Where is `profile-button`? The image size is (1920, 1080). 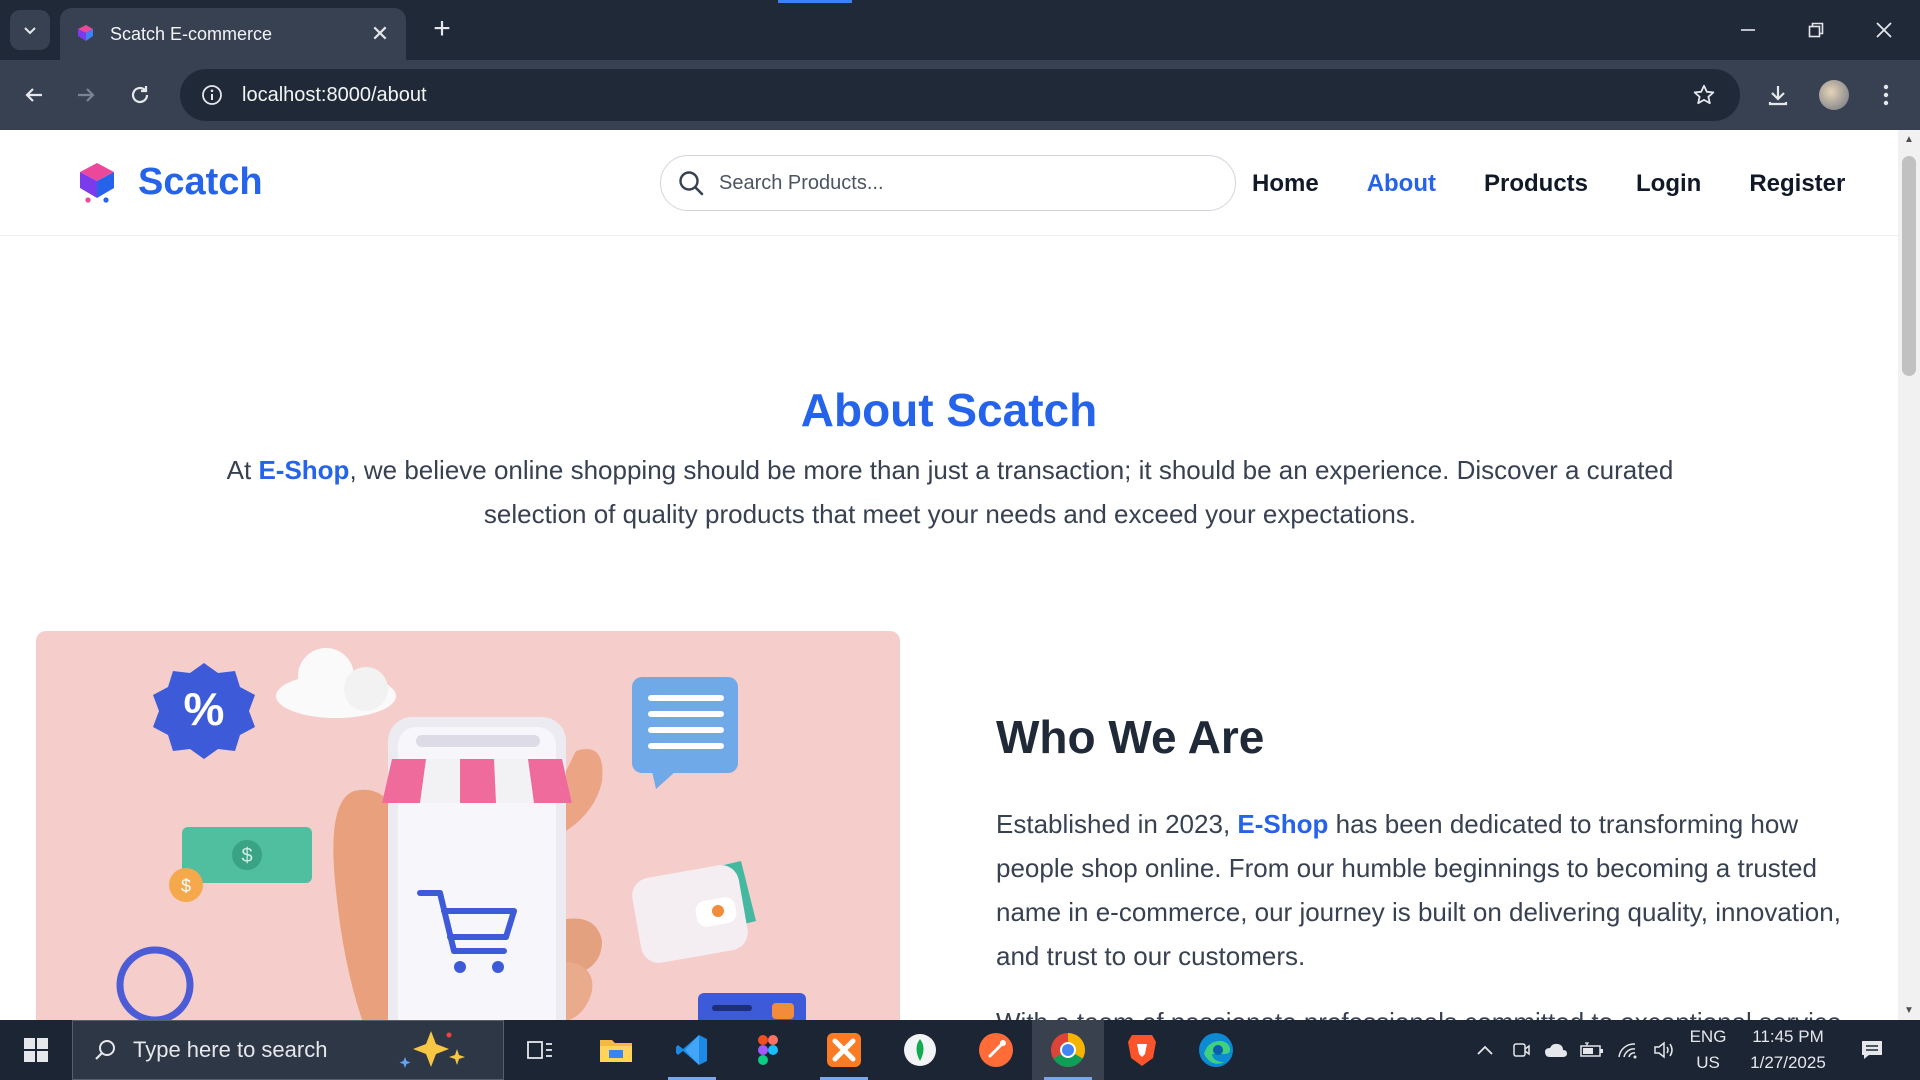 profile-button is located at coordinates (1834, 95).